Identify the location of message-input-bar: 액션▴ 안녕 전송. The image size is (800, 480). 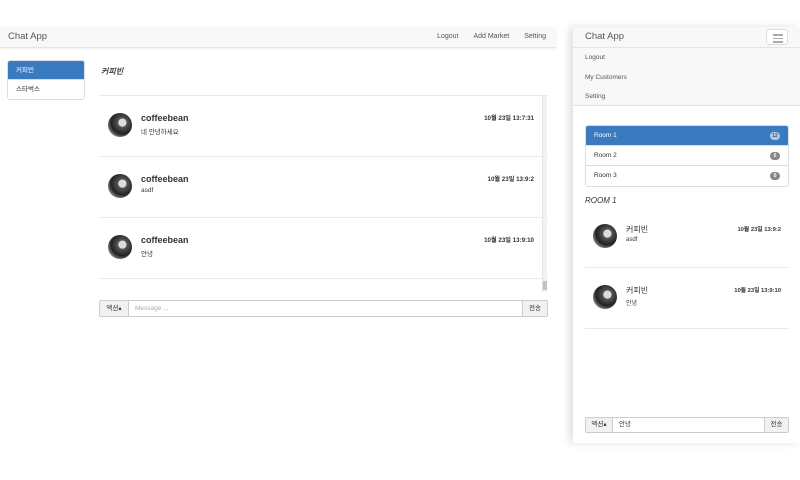
(687, 425).